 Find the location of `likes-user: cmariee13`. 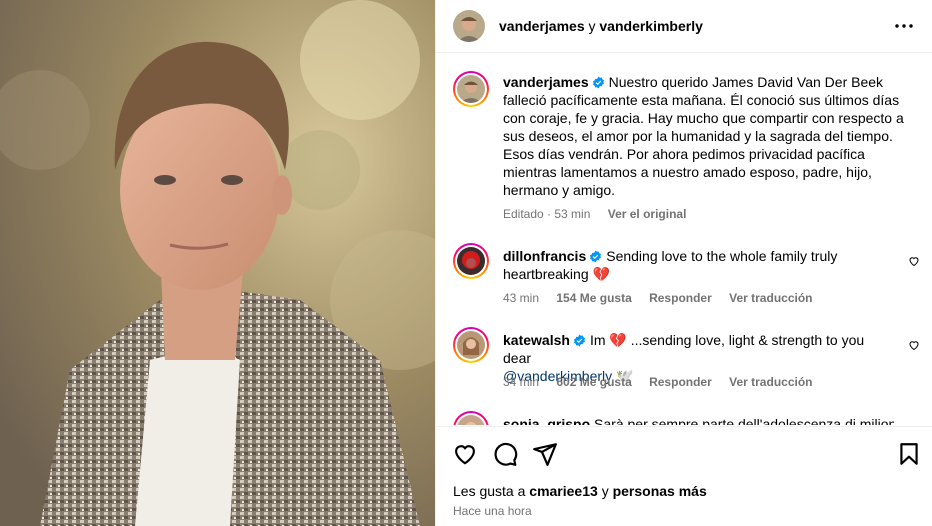

likes-user: cmariee13 is located at coordinates (563, 491).